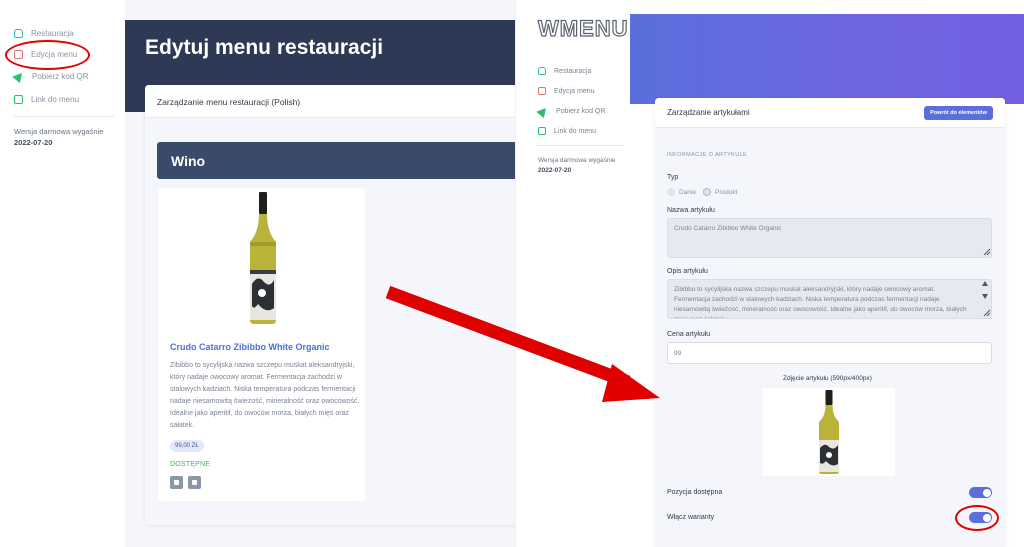 The height and width of the screenshot is (547, 1024). Describe the element at coordinates (829, 353) in the screenshot. I see `article-price-field: 99` at that location.